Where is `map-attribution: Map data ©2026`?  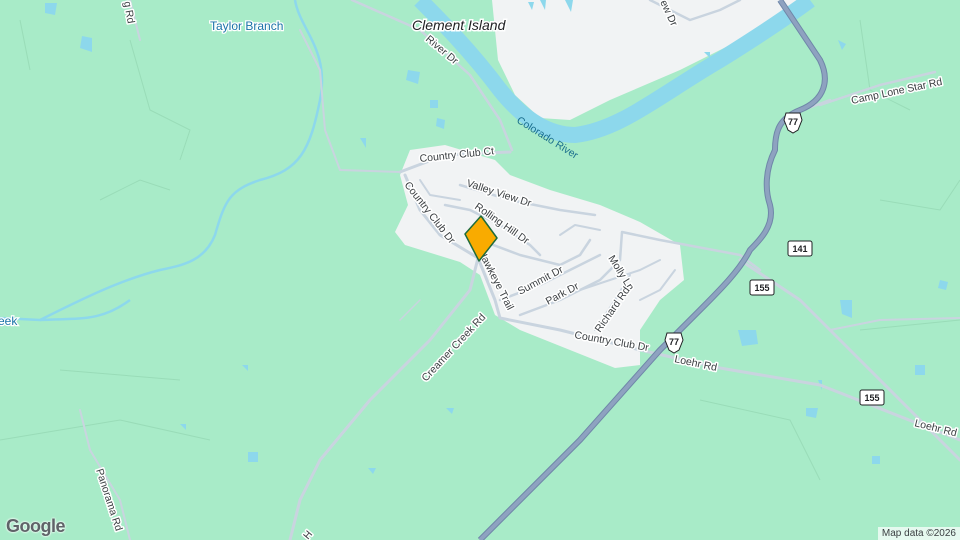 map-attribution: Map data ©2026 is located at coordinates (918, 533).